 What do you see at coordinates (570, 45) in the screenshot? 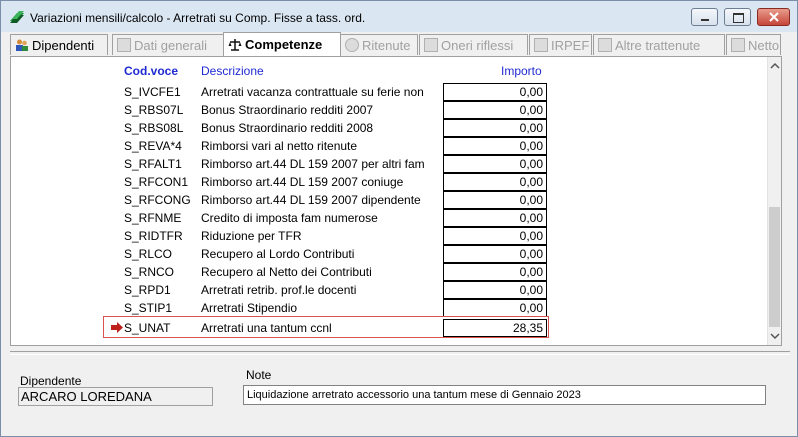
I see `tab-label: IRPEF` at bounding box center [570, 45].